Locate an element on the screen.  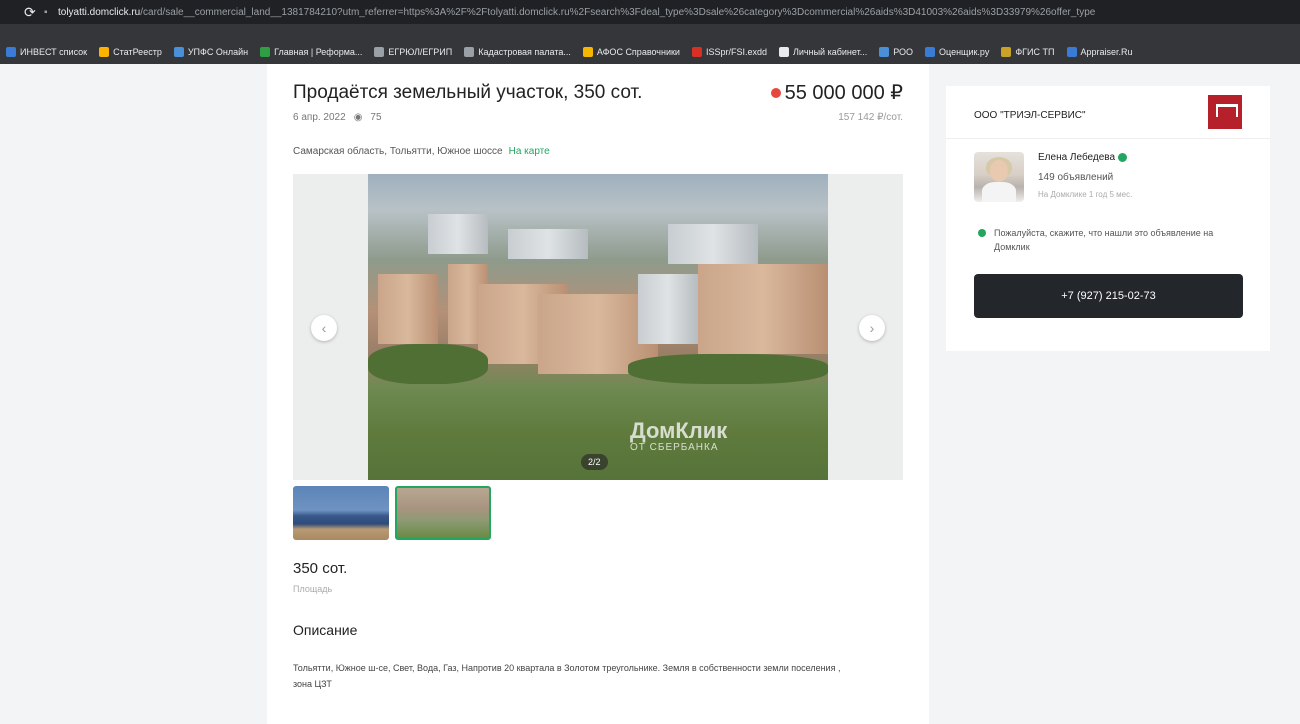
description-heading: Описание is located at coordinates (325, 630).